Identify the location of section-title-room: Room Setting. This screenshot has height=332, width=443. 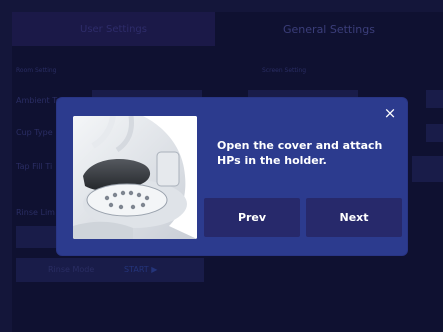
(36, 70).